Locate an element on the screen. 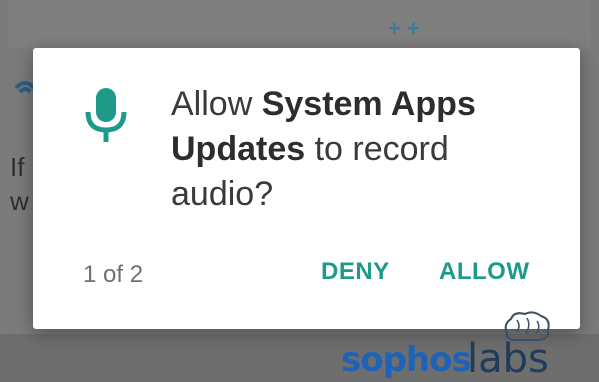 This screenshot has height=382, width=599. allow-button: ALLOW is located at coordinates (484, 272).